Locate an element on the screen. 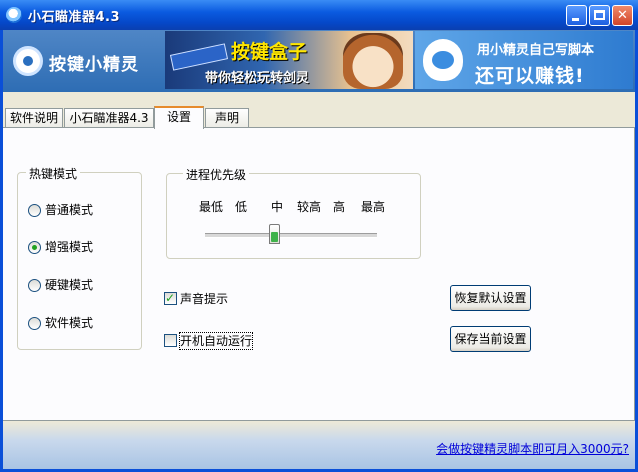 This screenshot has width=638, height=472. app-icon is located at coordinates (14, 15).